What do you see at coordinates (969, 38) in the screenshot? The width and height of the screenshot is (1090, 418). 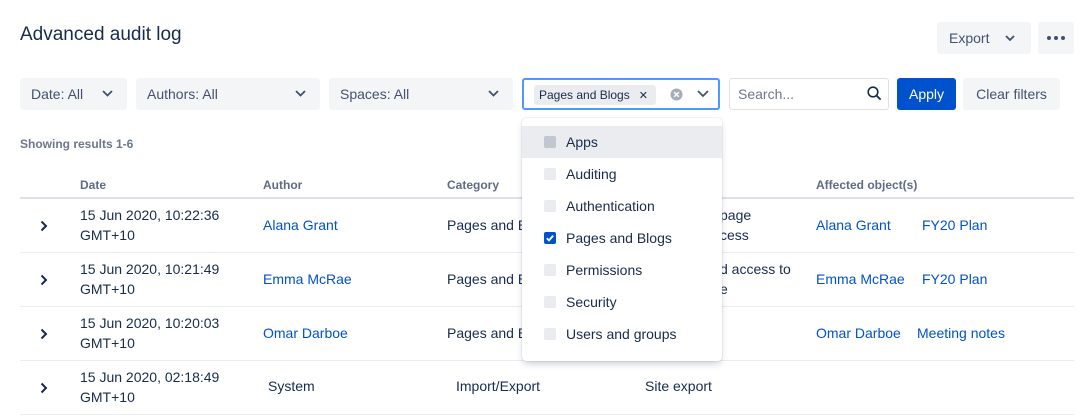 I see `export-label: Export` at bounding box center [969, 38].